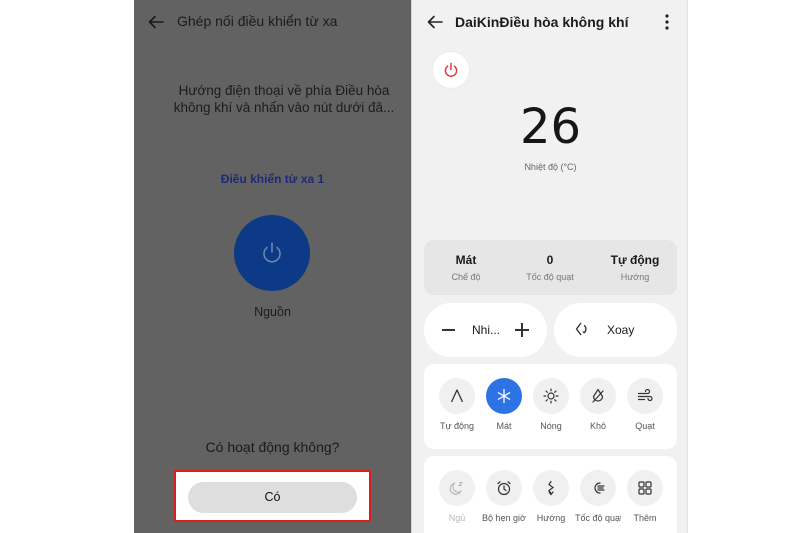 The image size is (800, 533). I want to click on temperature-value: 26, so click(550, 127).